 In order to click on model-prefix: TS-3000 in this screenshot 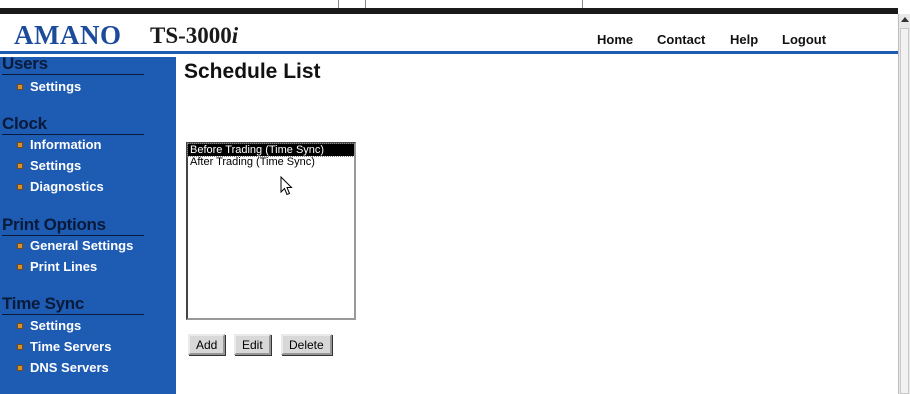, I will do `click(191, 35)`.